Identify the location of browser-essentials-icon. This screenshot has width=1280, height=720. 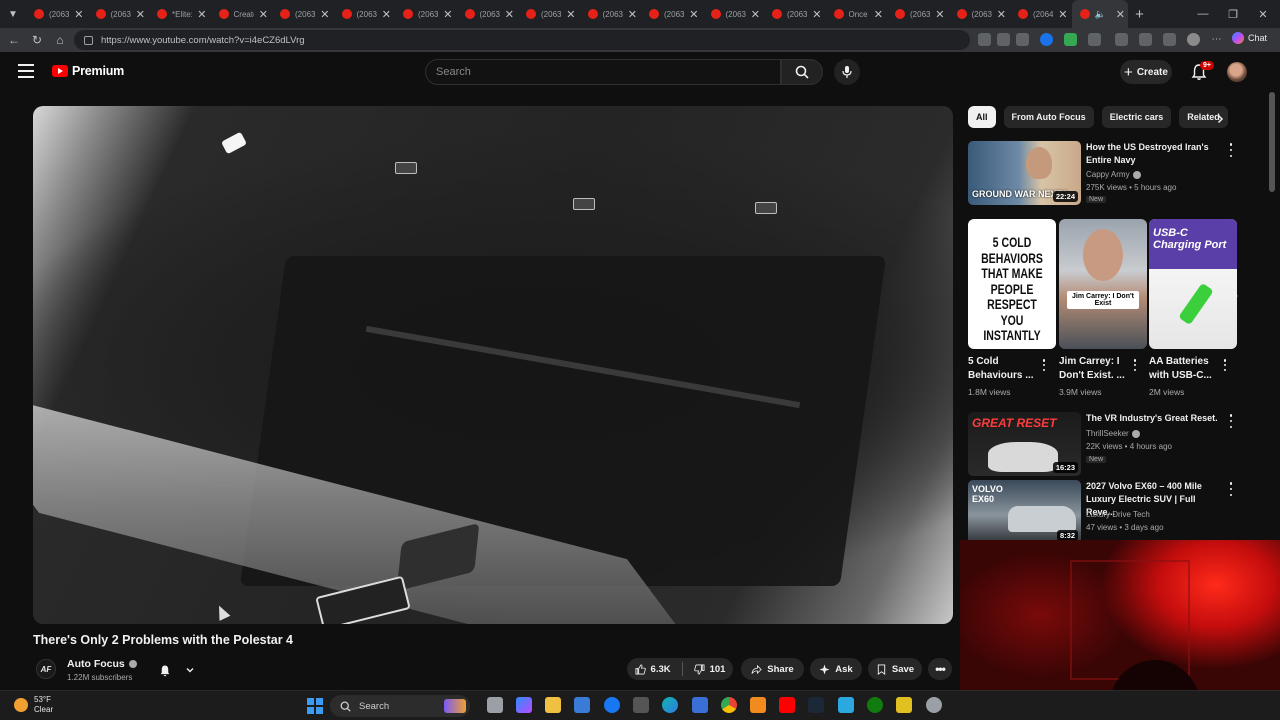
(1169, 39).